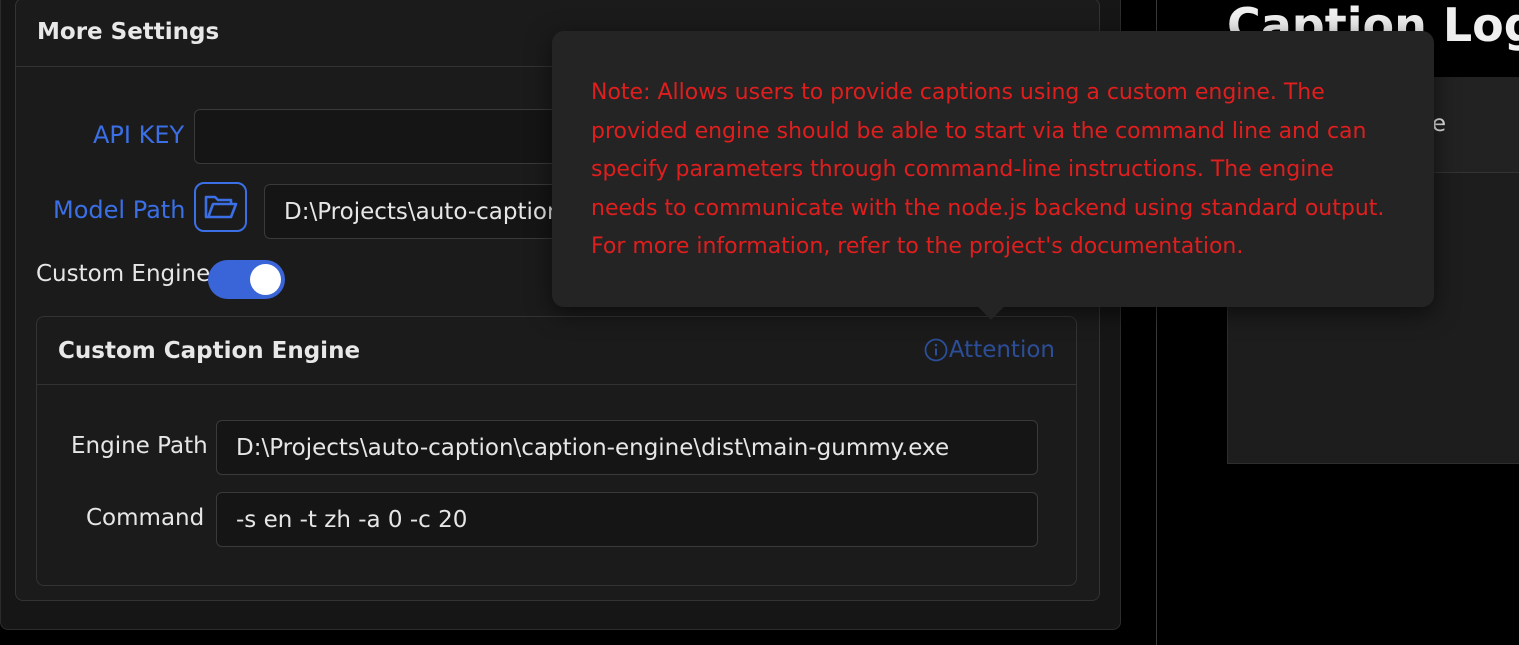 This screenshot has width=1519, height=645. What do you see at coordinates (265, 279) in the screenshot?
I see `toggle-knob` at bounding box center [265, 279].